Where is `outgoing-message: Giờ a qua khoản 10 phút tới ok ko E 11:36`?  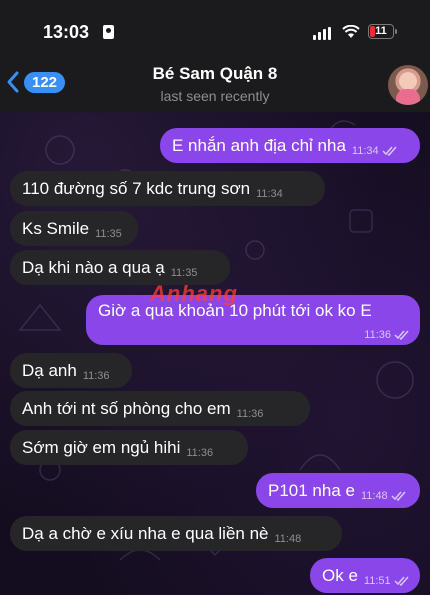 outgoing-message: Giờ a qua khoản 10 phút tới ok ko E 11:36 is located at coordinates (253, 320).